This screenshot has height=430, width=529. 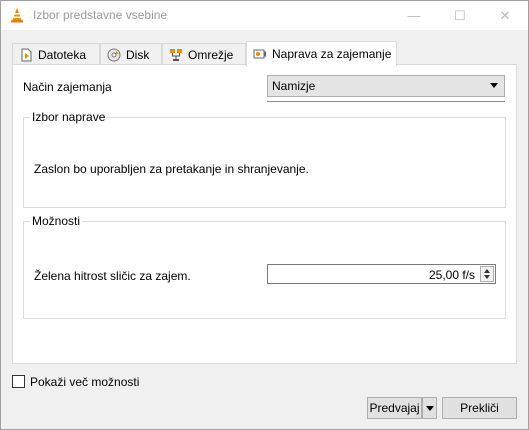 What do you see at coordinates (451, 275) in the screenshot?
I see `frame-rate-value: 25,00 f/s` at bounding box center [451, 275].